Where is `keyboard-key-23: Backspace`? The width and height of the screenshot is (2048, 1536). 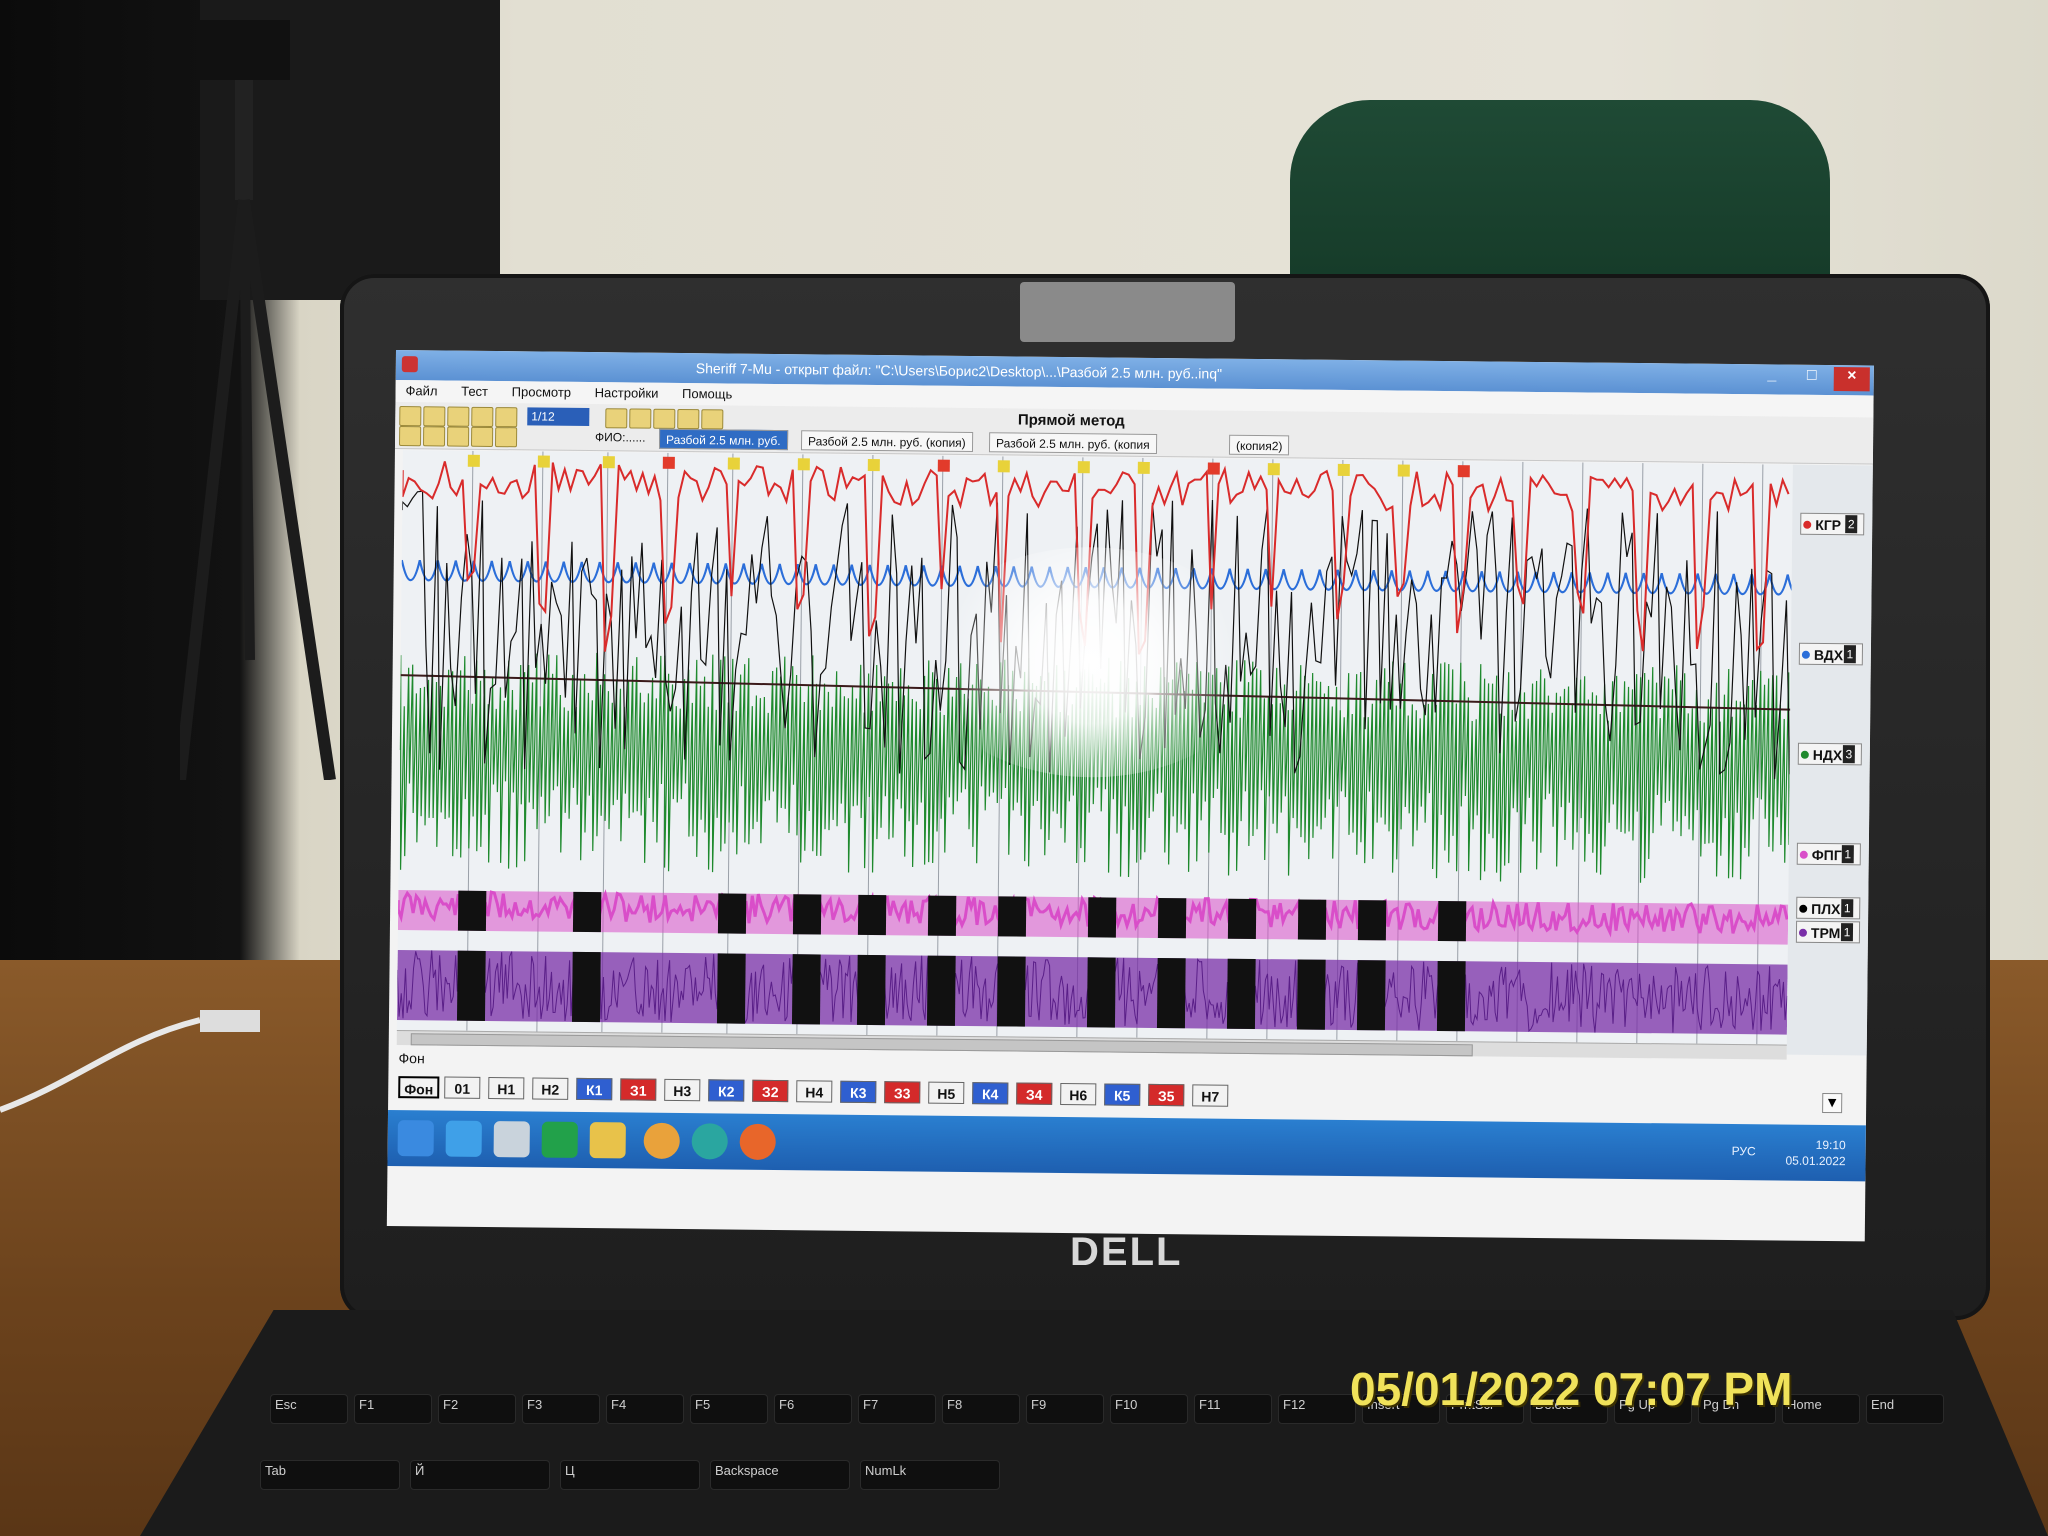 keyboard-key-23: Backspace is located at coordinates (780, 1475).